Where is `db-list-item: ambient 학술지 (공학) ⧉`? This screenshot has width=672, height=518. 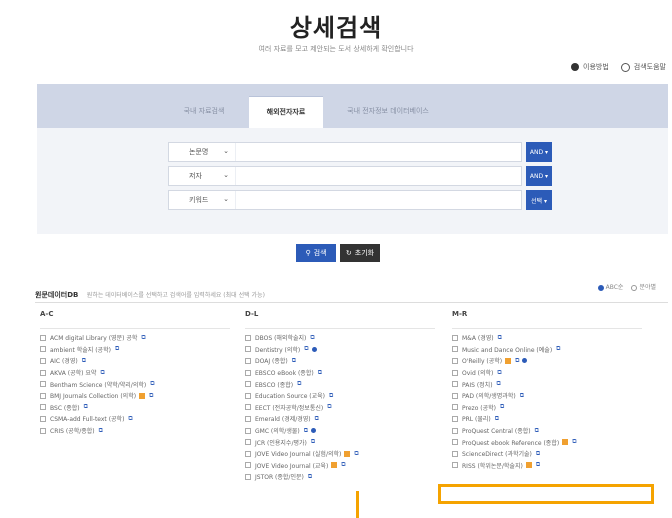 db-list-item: ambient 학술지 (공학) ⧉ is located at coordinates (97, 350).